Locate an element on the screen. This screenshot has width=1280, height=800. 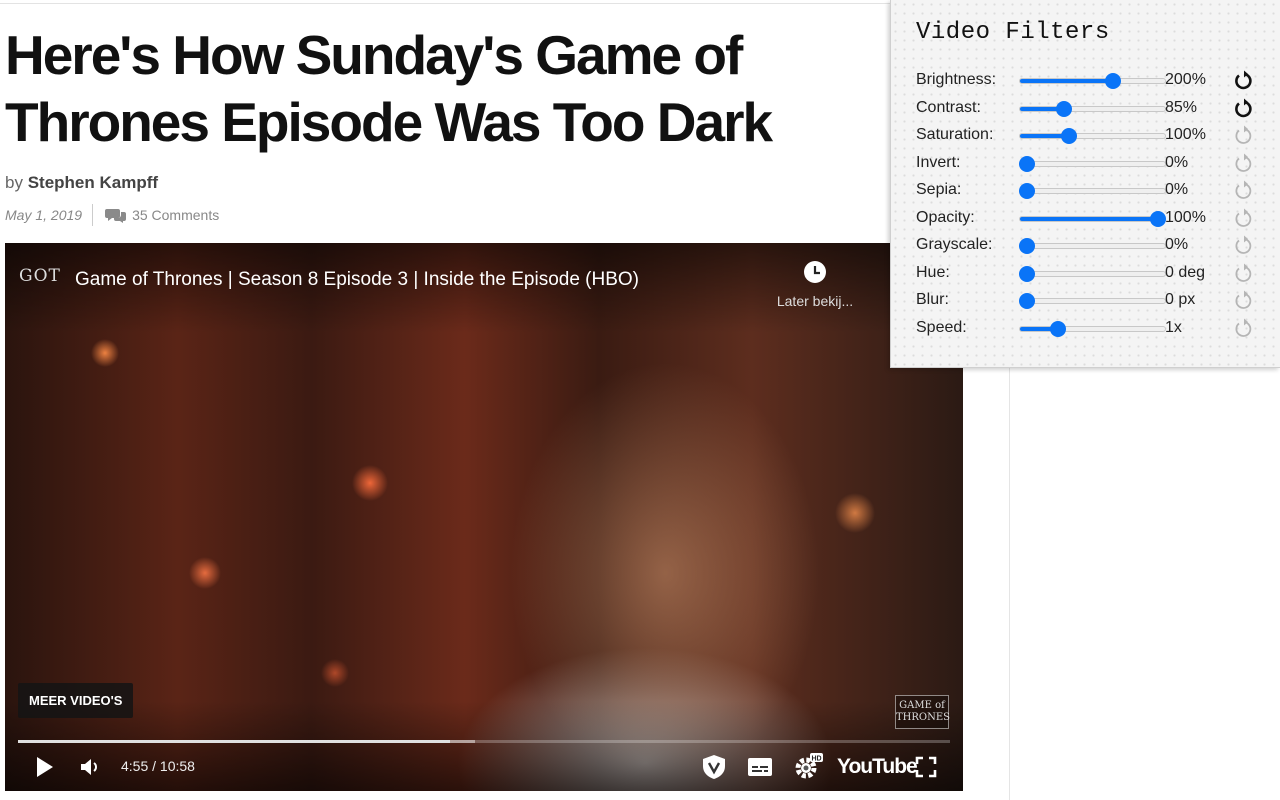
comments-link: 35 Comments is located at coordinates (162, 215).